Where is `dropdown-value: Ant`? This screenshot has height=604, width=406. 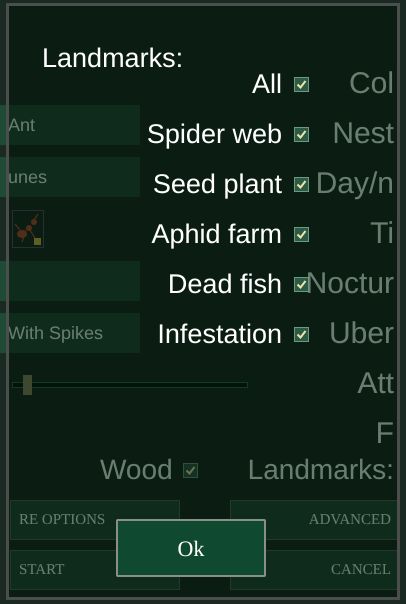 dropdown-value: Ant is located at coordinates (22, 125).